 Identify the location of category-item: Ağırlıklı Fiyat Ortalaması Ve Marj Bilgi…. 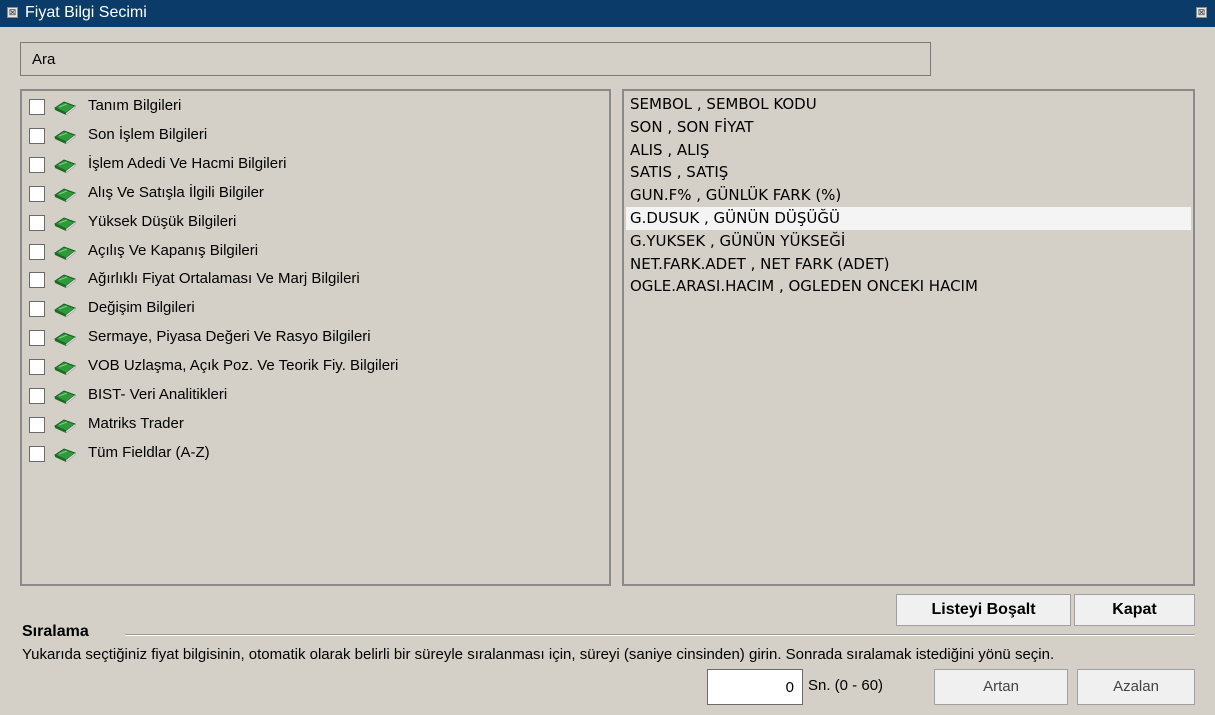
(314, 280).